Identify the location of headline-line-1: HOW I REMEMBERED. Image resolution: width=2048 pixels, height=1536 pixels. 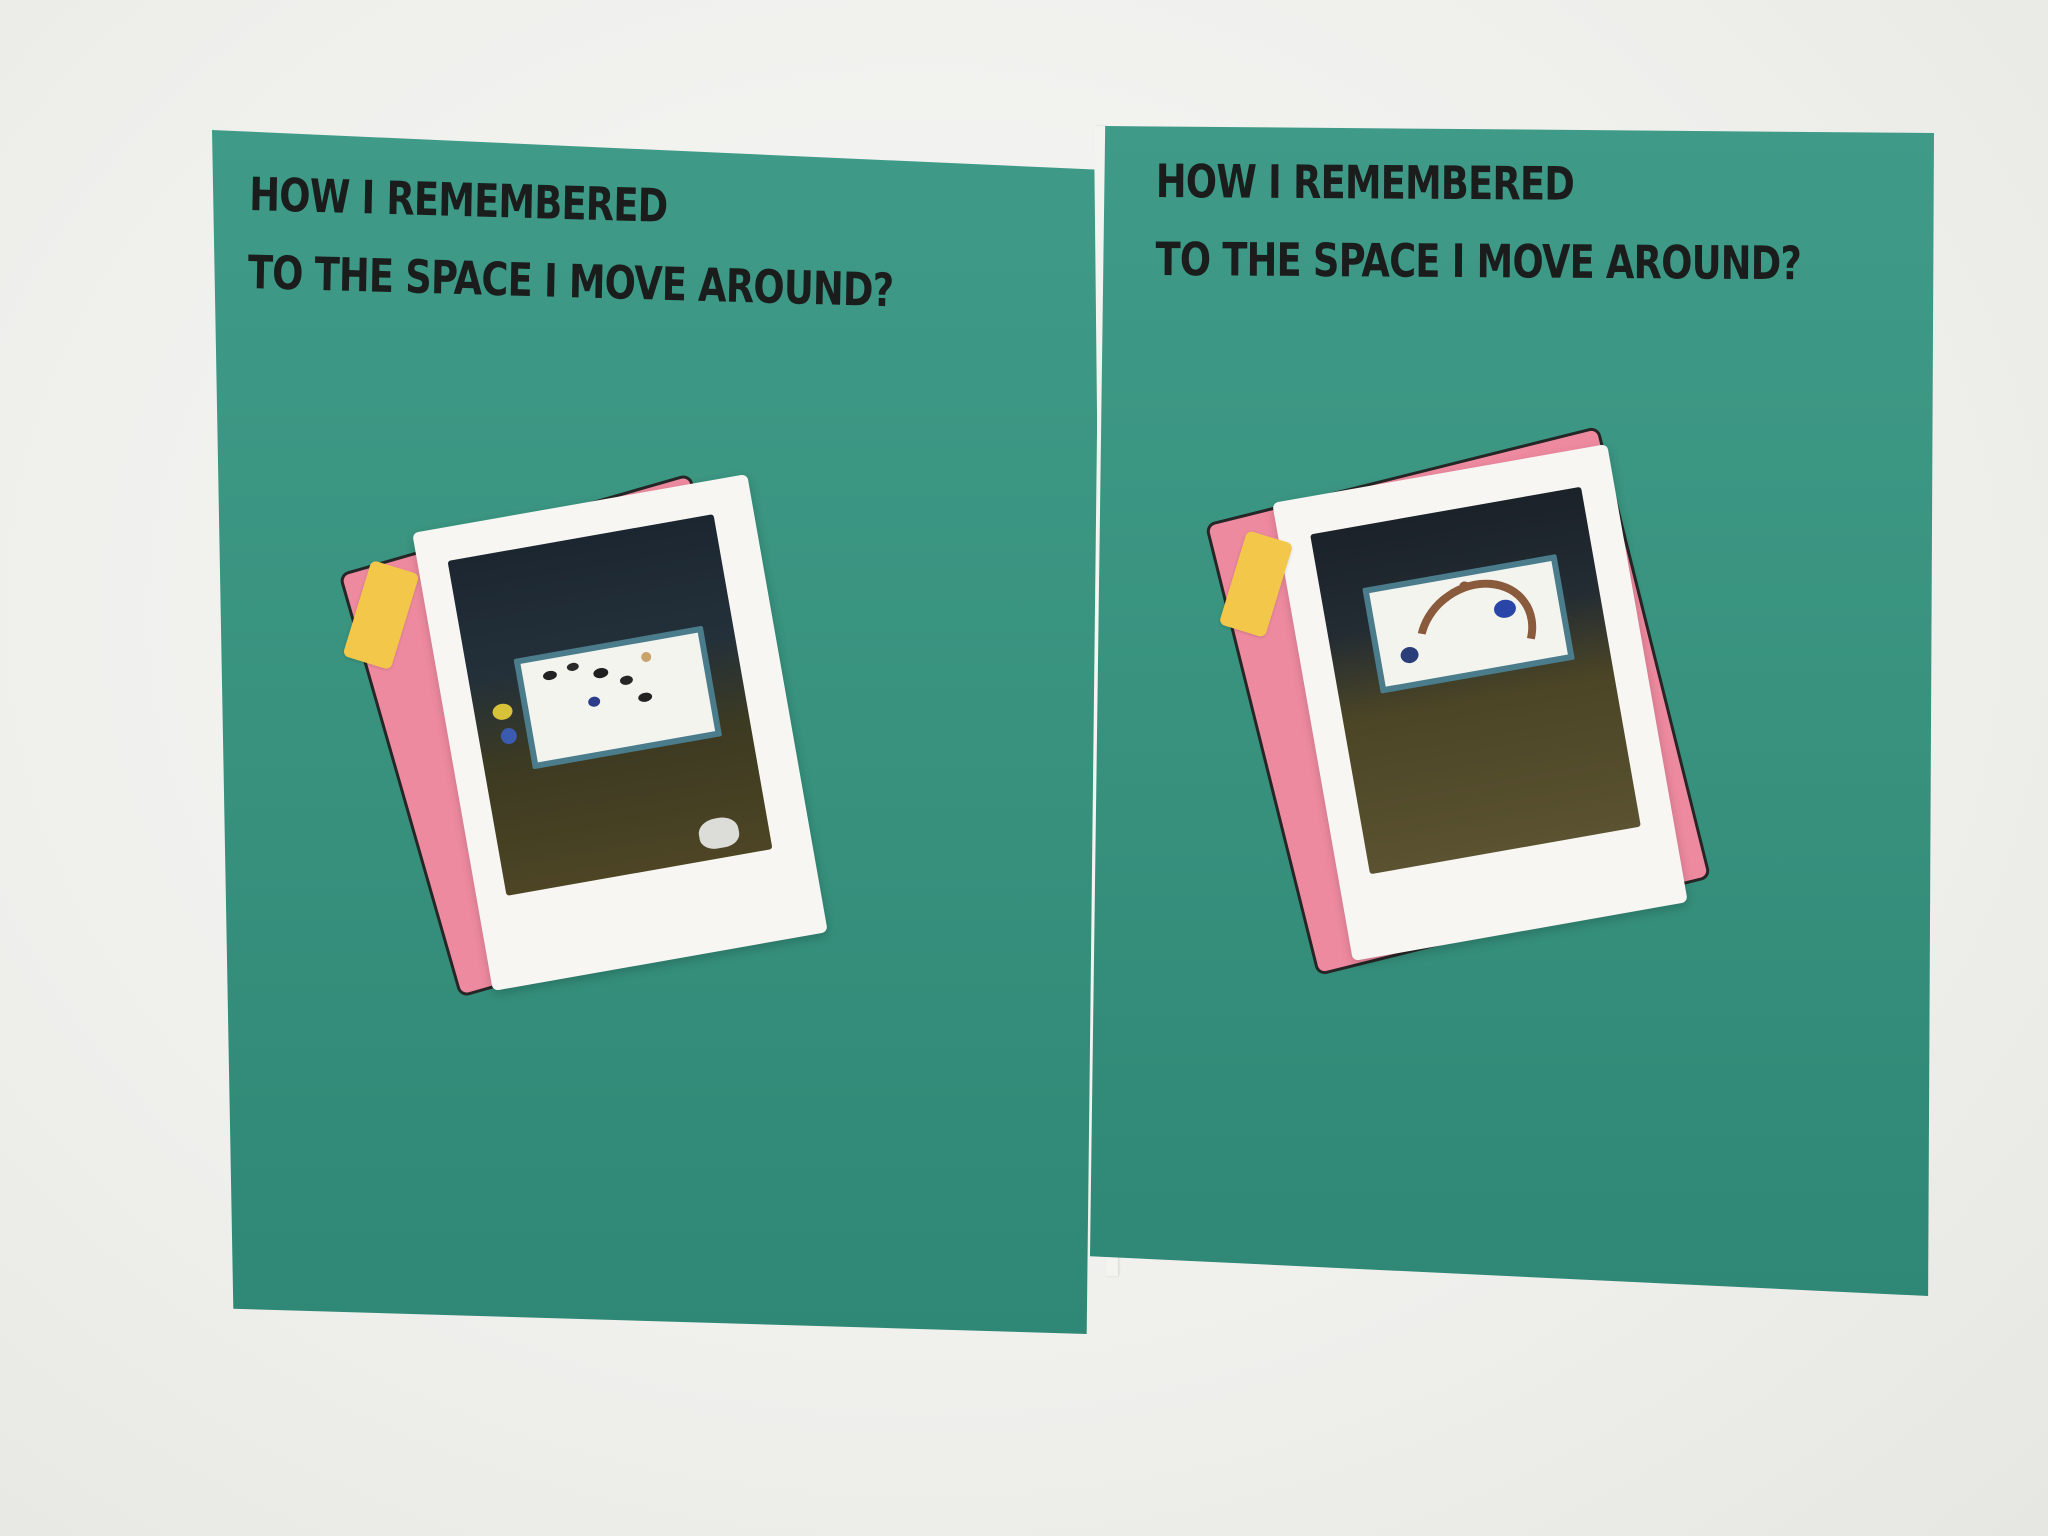
(1365, 182).